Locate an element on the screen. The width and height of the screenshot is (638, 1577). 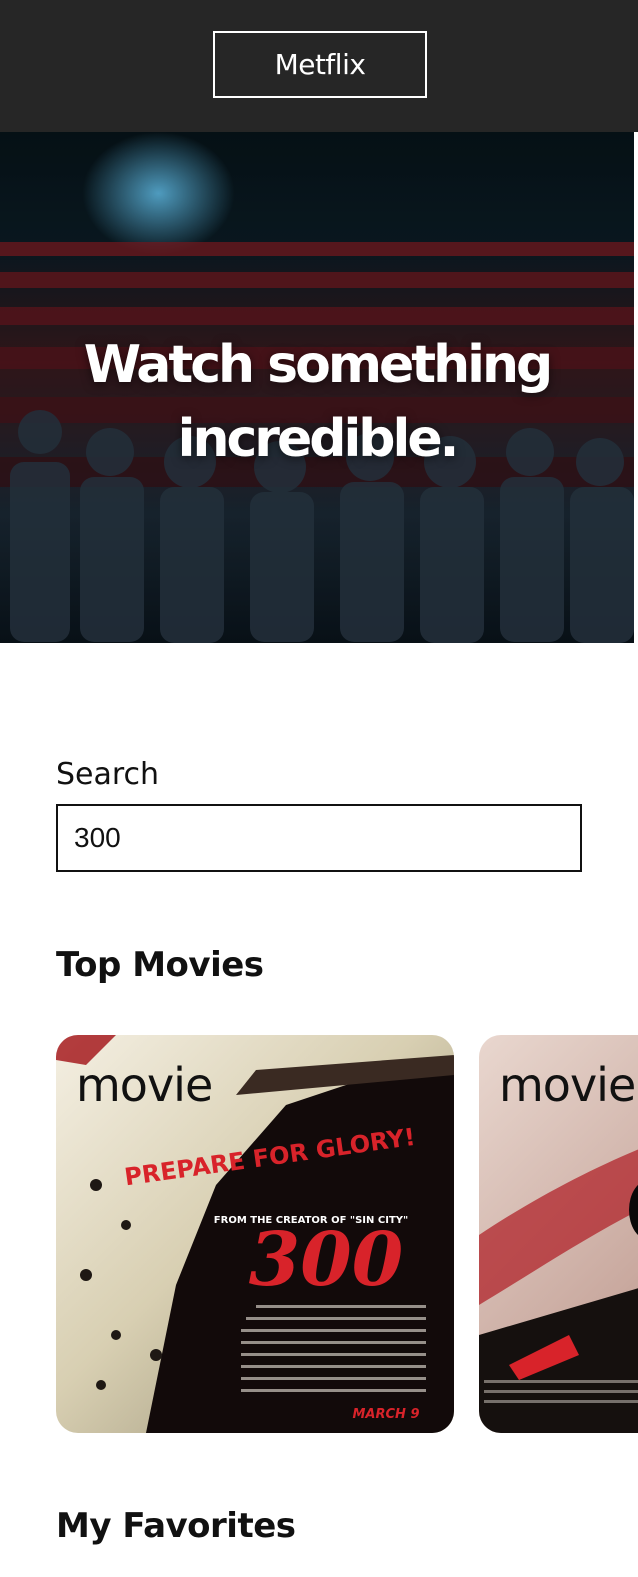
search-label: Search is located at coordinates (108, 774).